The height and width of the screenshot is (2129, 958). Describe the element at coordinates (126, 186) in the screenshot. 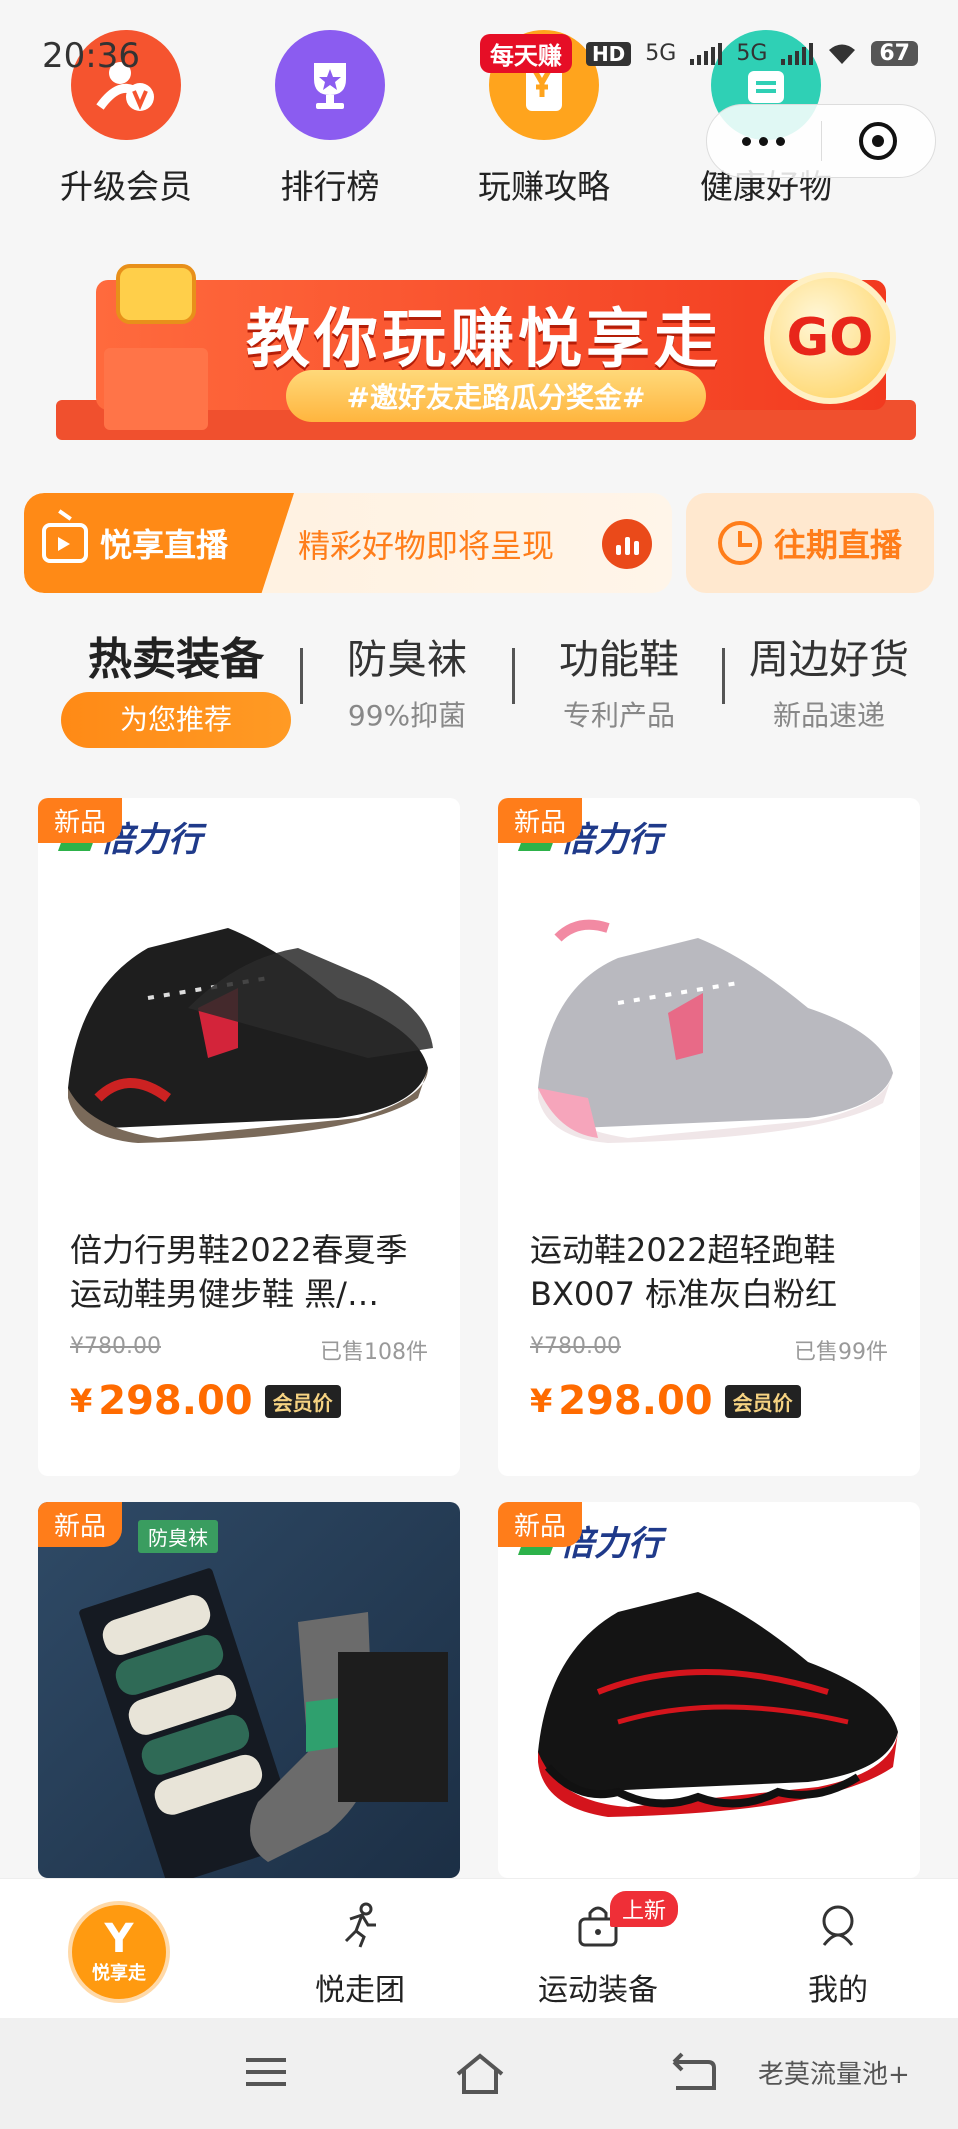

I see `quick-item-label: 升级会员` at that location.